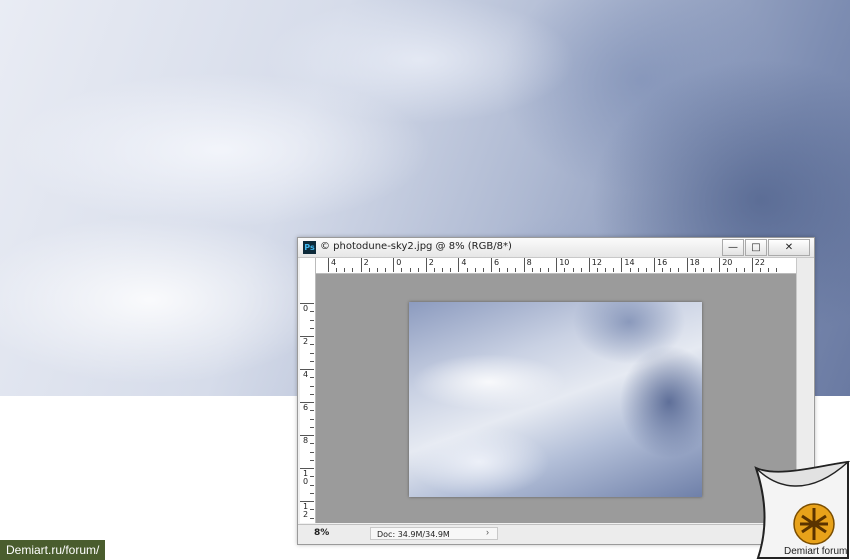 This screenshot has height=560, width=850. I want to click on horizontal-ruler: 4 2 0 2 4 6 8 10 12 14 16 18 20 22, so click(556, 266).